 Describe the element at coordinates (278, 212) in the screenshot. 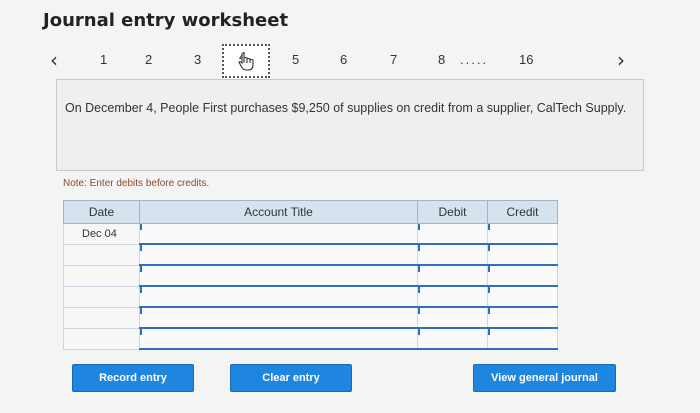

I see `column-header-account-title: Account Title` at that location.